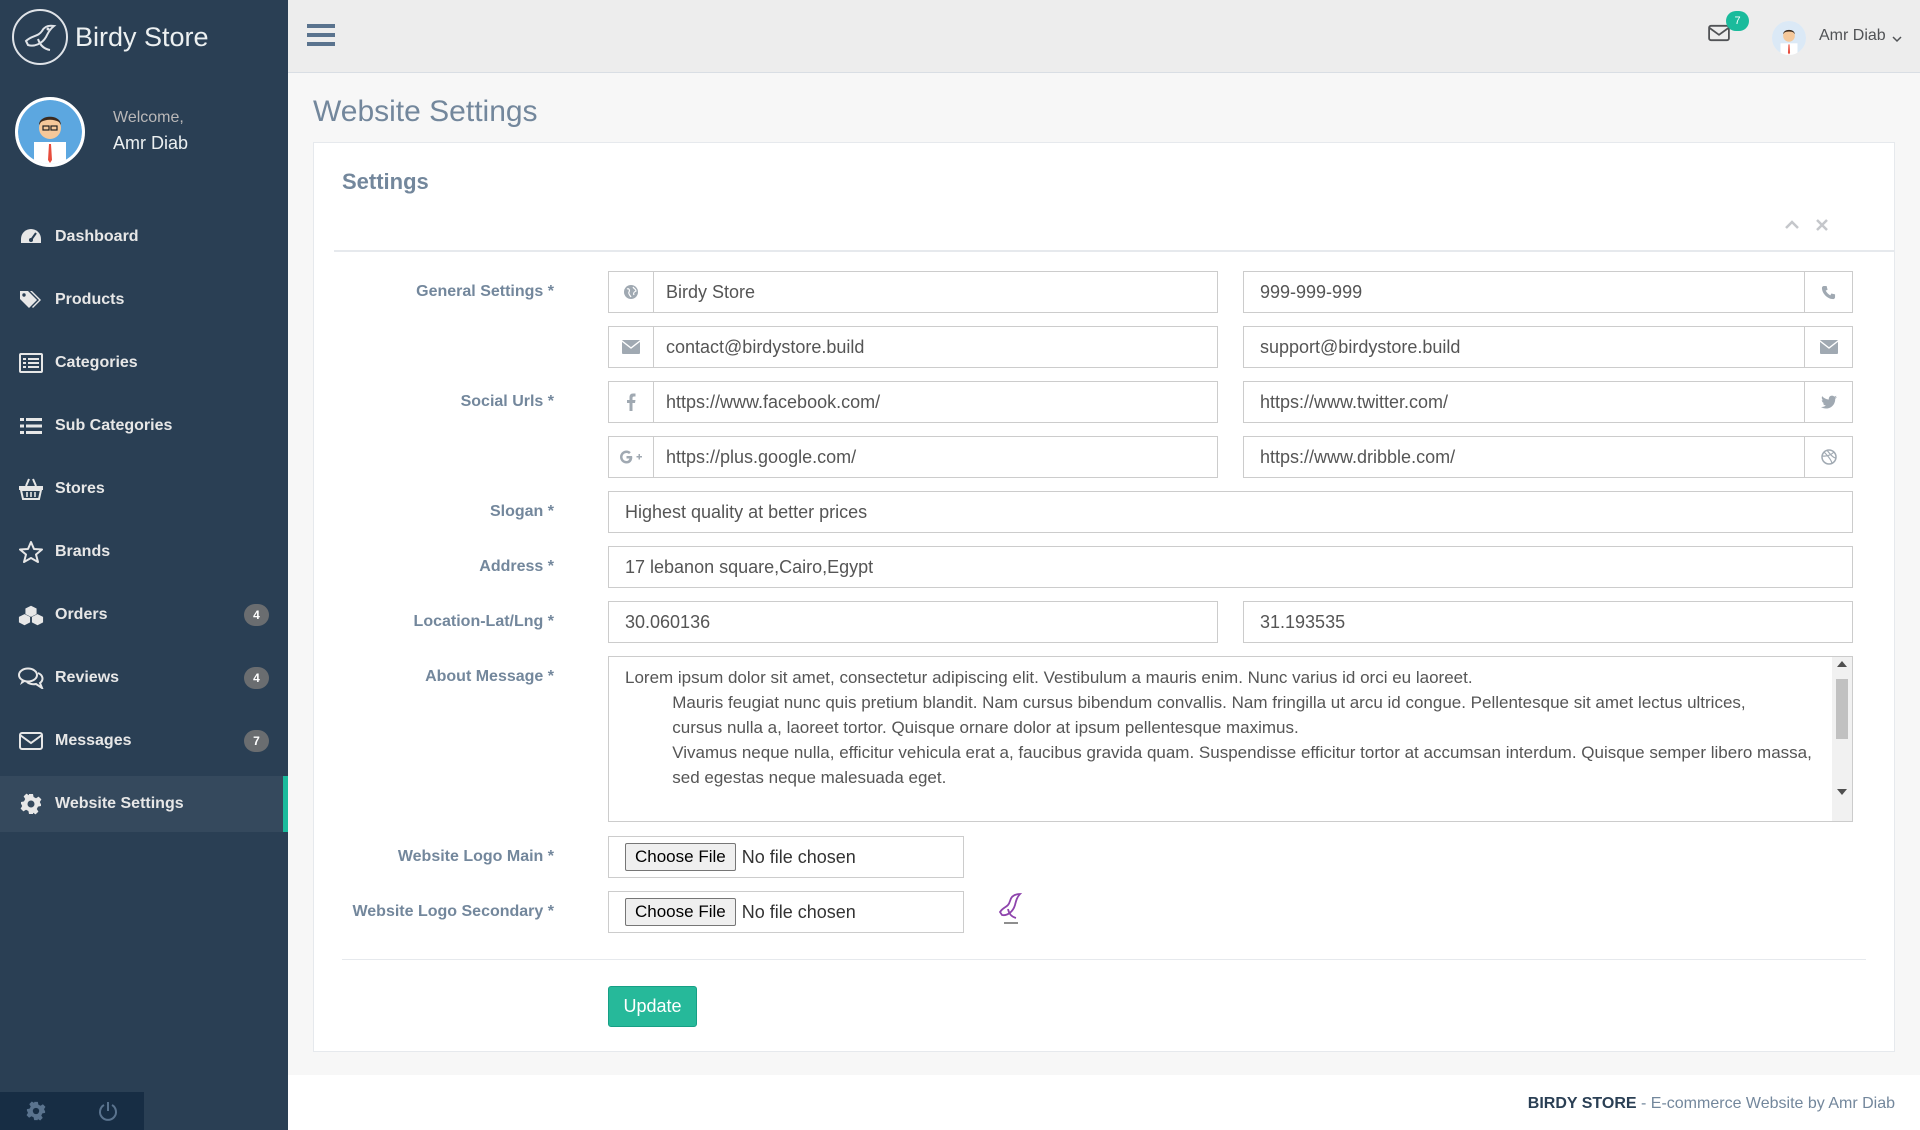 The image size is (1920, 1130). Describe the element at coordinates (1842, 709) in the screenshot. I see `scroll-thumb` at that location.